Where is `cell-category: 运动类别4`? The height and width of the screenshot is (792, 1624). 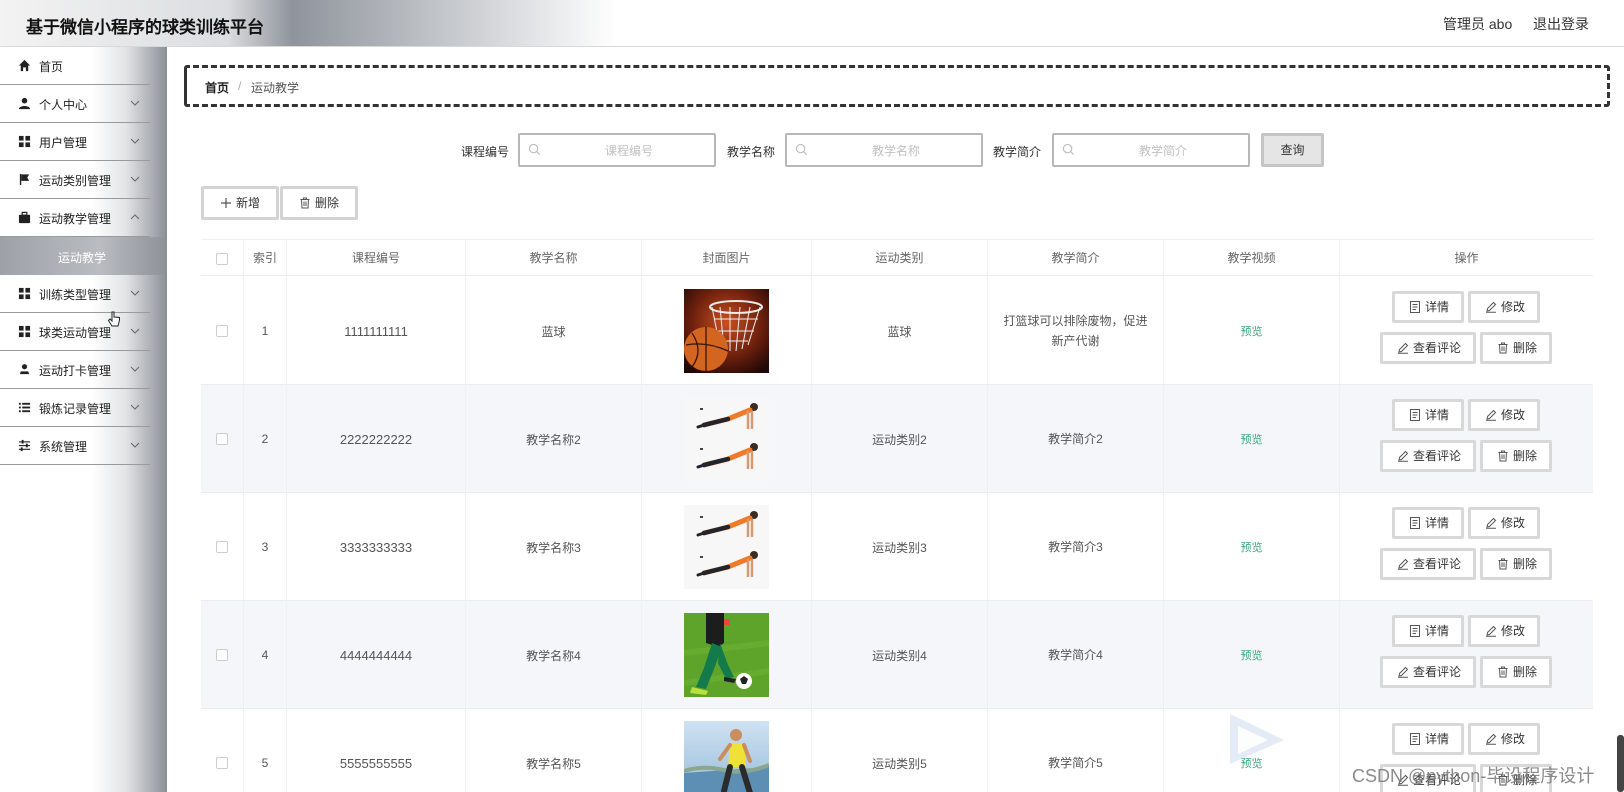
cell-category: 运动类别4 is located at coordinates (900, 655).